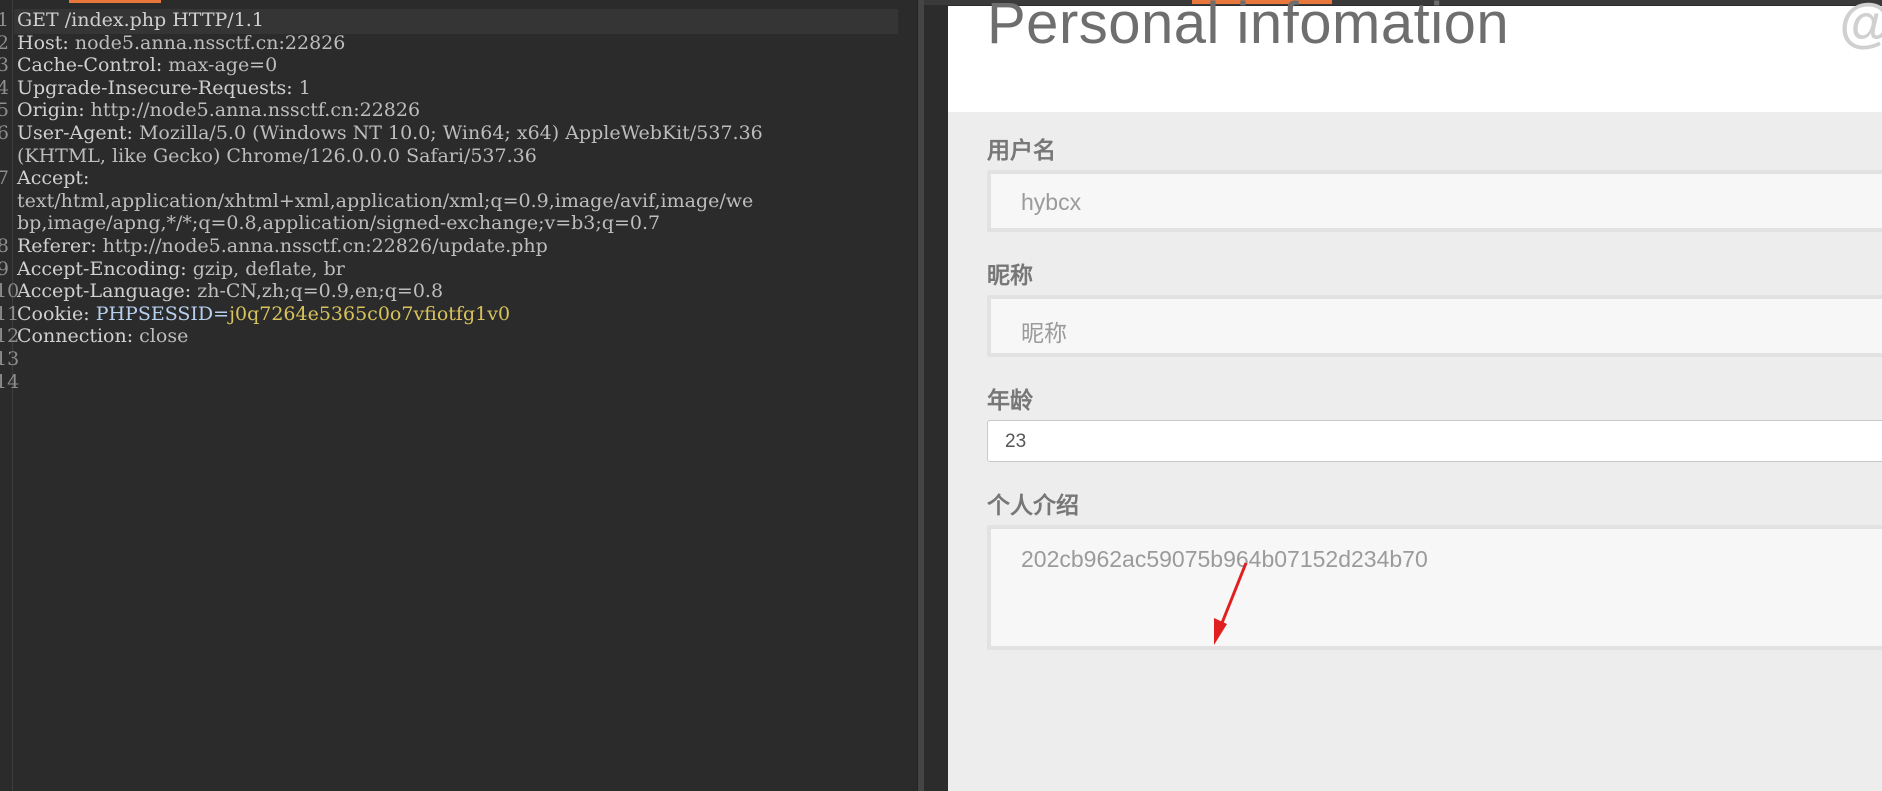 The image size is (1882, 791). Describe the element at coordinates (1044, 333) in the screenshot. I see `nickname-placeholder: 昵称` at that location.